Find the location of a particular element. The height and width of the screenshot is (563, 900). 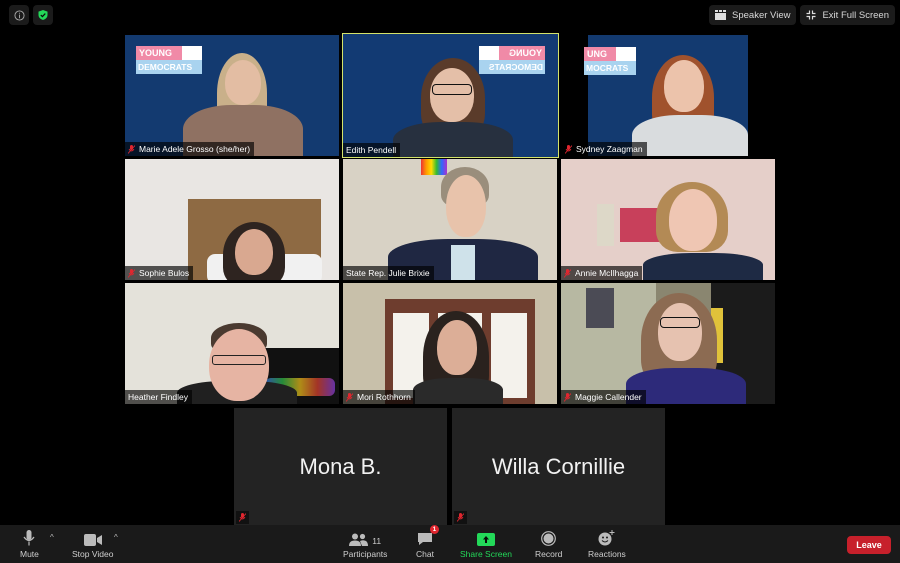

participant-name: Edith Pendell is located at coordinates (371, 150).